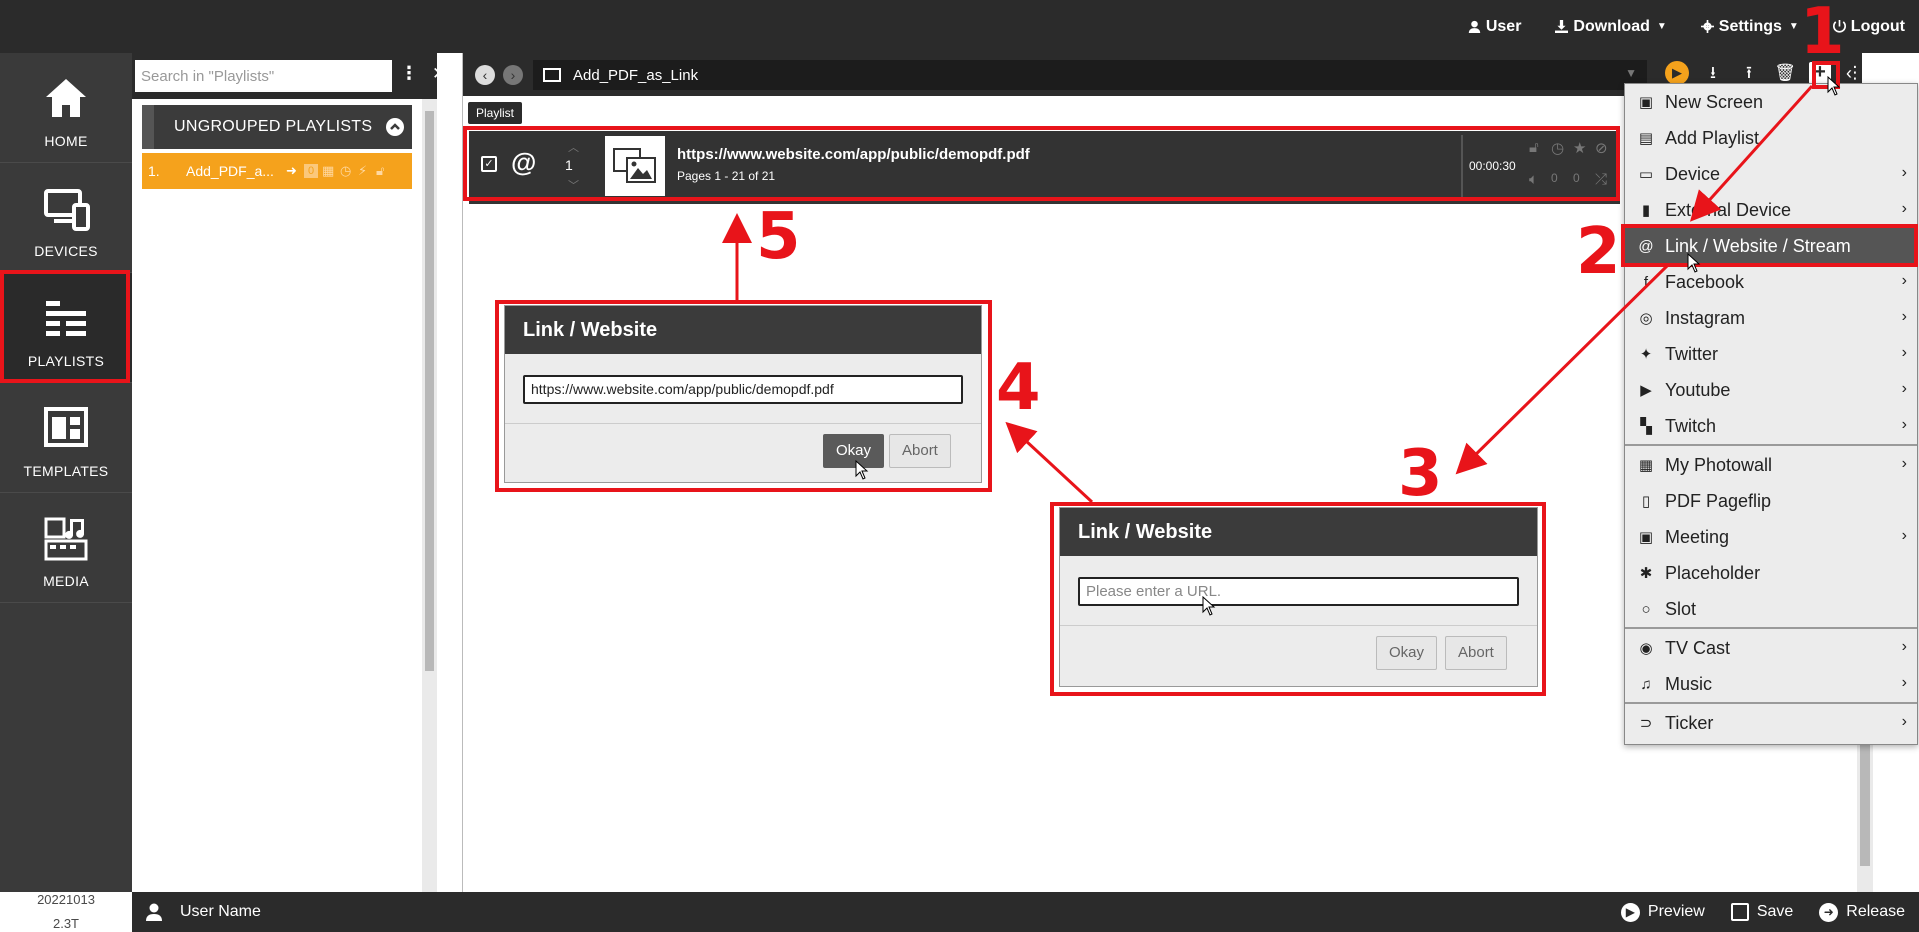 The image size is (1919, 932). What do you see at coordinates (1771, 318) in the screenshot?
I see `menu-item-instagram: ◎ Instagram ›` at bounding box center [1771, 318].